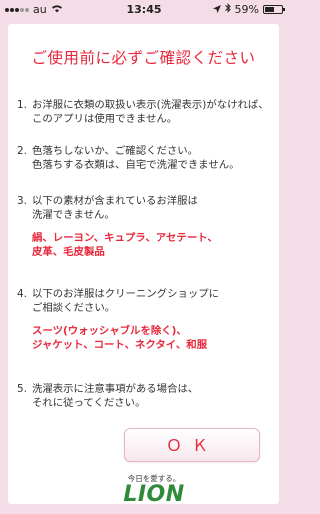  What do you see at coordinates (105, 119) in the screenshot?
I see `notice-text-line: このアプリは使用できません。` at bounding box center [105, 119].